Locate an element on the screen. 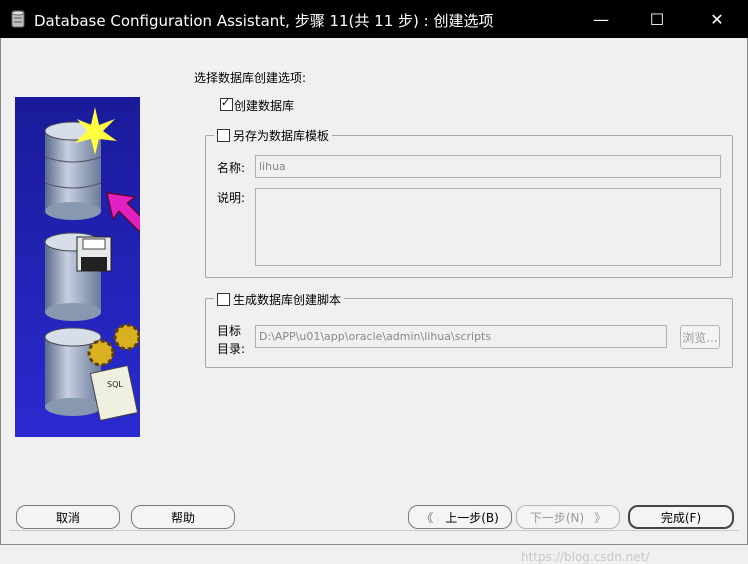  next-button: 下一步(N) 》 is located at coordinates (568, 517).